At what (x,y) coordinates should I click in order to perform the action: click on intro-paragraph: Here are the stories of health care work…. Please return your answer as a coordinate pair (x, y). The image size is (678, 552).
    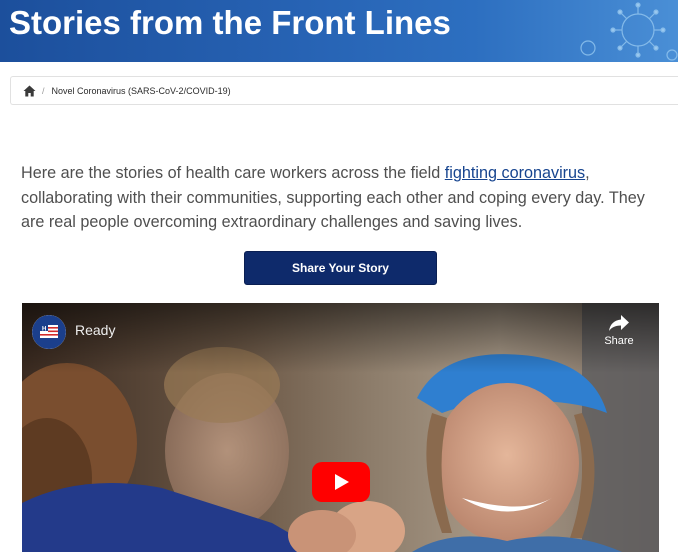
    Looking at the image, I should click on (341, 198).